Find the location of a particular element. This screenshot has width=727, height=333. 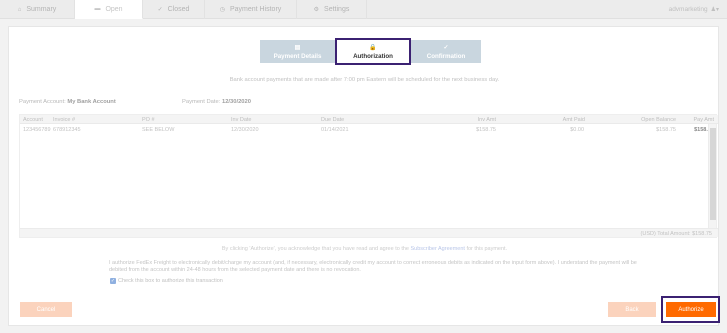

authorize-button: Authorize is located at coordinates (691, 309).